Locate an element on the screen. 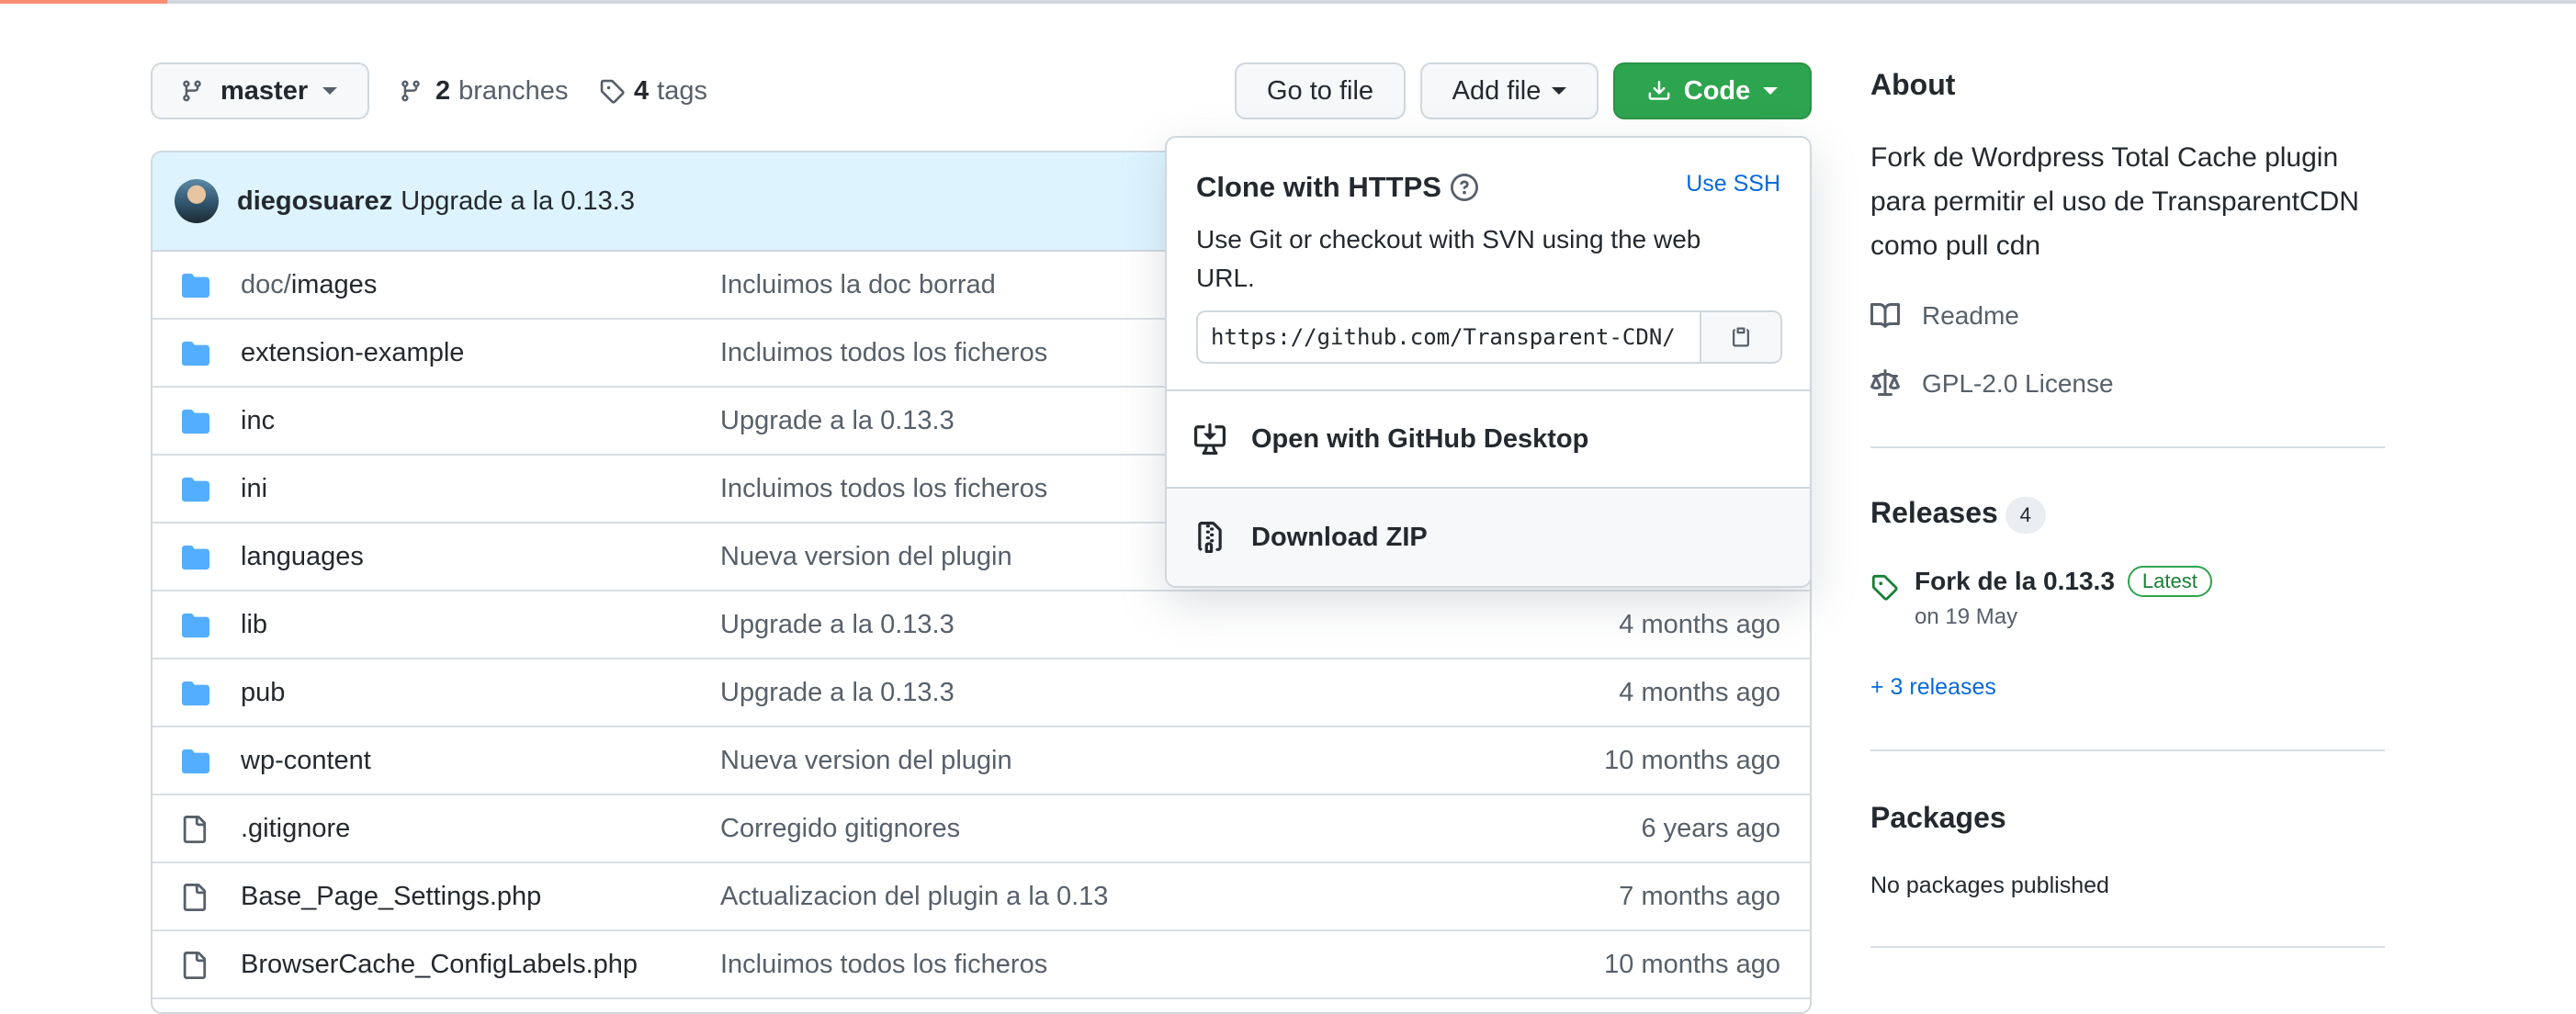 This screenshot has height=1014, width=2576. file-name: extension-example is located at coordinates (352, 353).